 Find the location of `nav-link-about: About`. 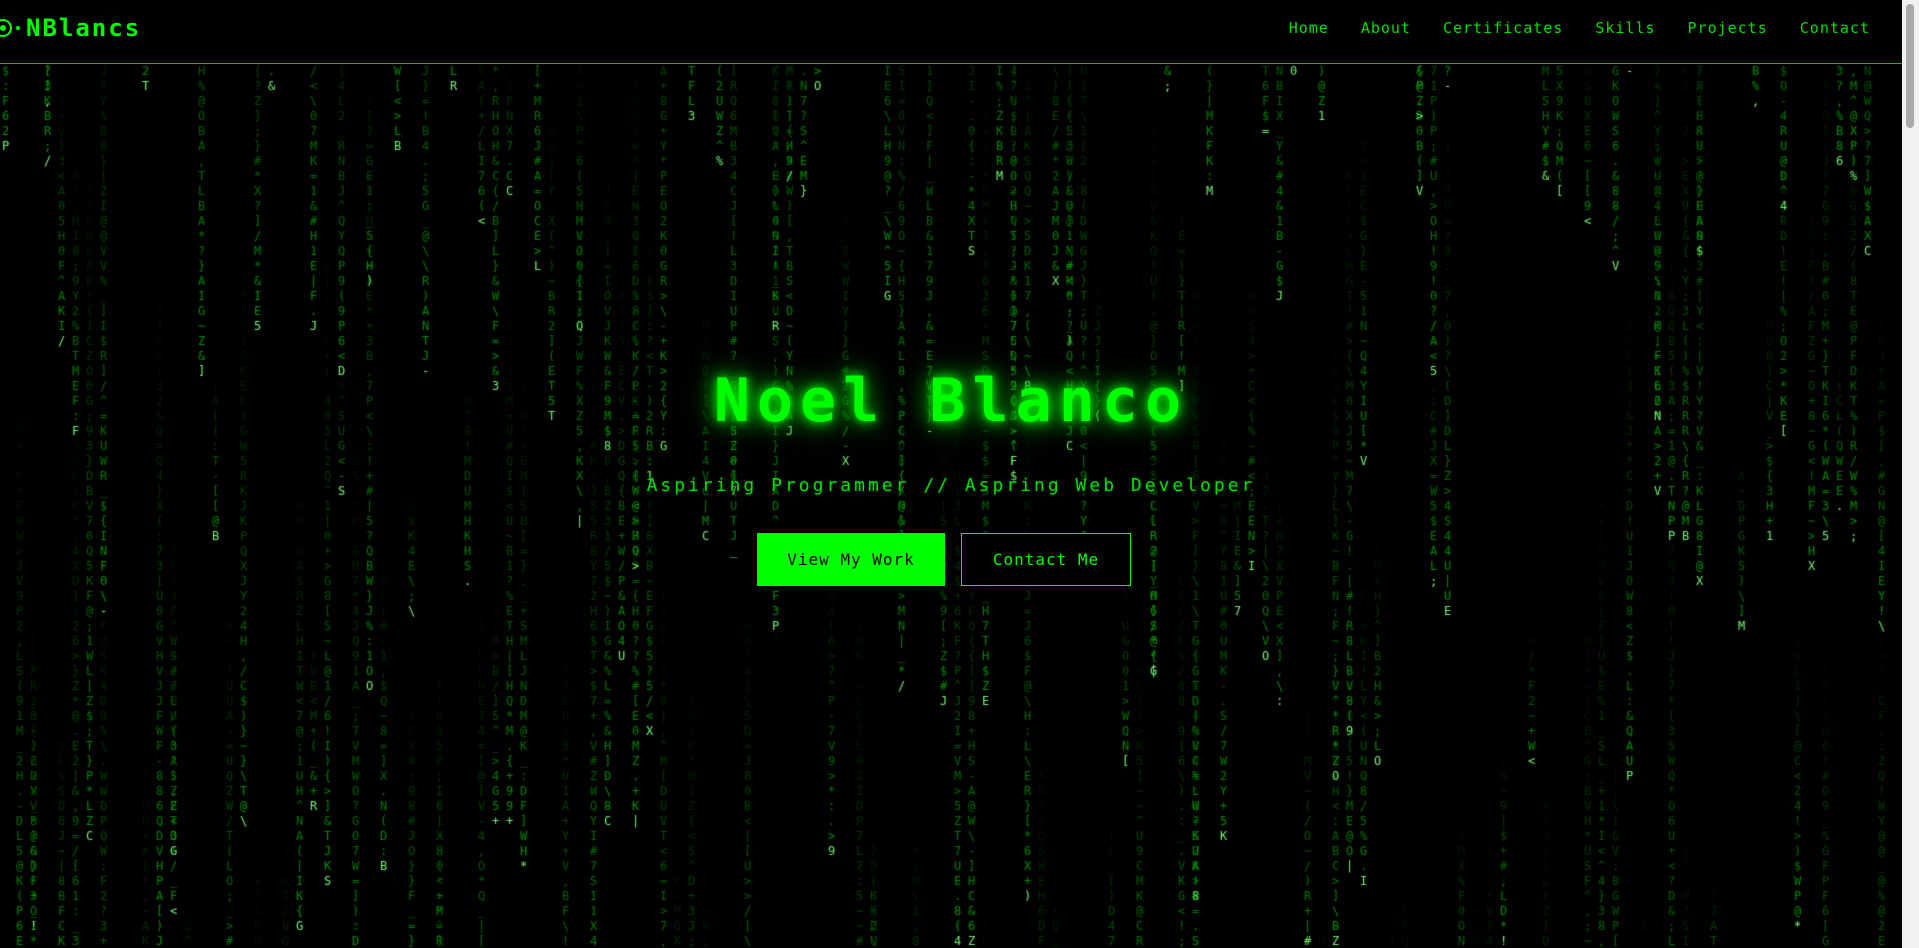

nav-link-about: About is located at coordinates (1386, 28).